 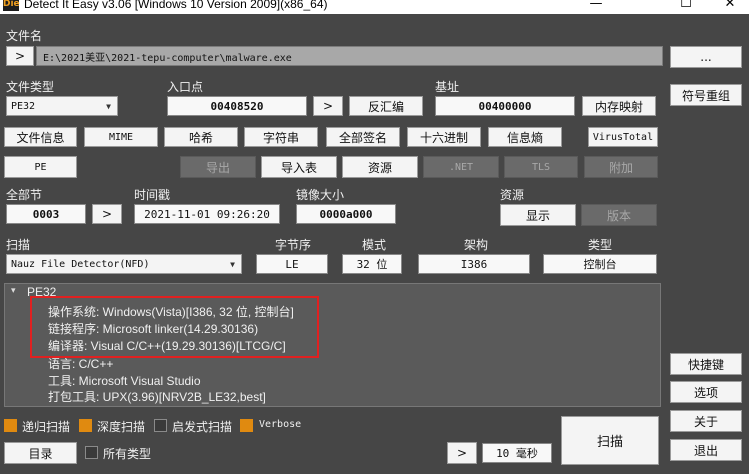 I want to click on heuristic-scan-label: 启发式扫描, so click(x=202, y=427).